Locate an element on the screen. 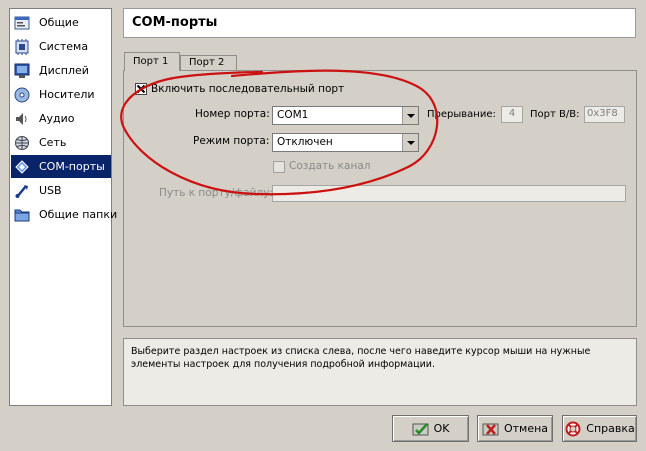 The height and width of the screenshot is (451, 646). sidebar-item-general: Общие is located at coordinates (61, 22).